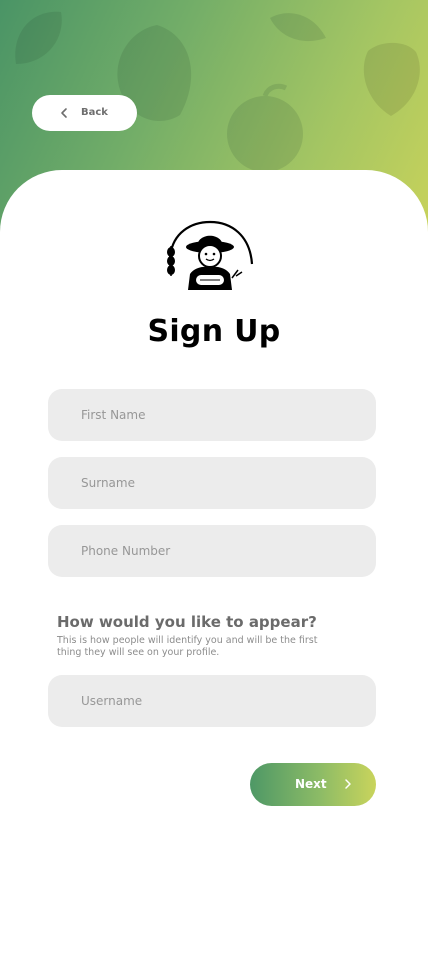 The height and width of the screenshot is (976, 428). Describe the element at coordinates (348, 784) in the screenshot. I see `chevron-right-icon` at that location.